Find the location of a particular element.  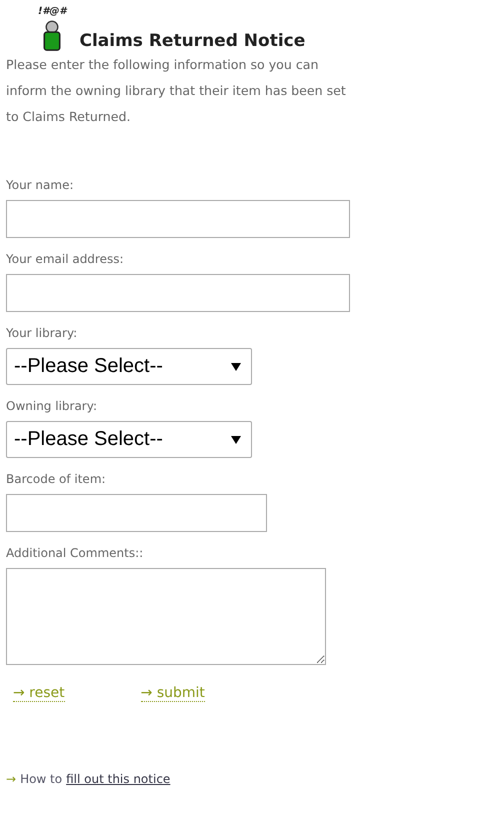

intro-text: Please enter the following information so you can inform the owning library that their item has been set to Claims Returned. is located at coordinates (176, 91).